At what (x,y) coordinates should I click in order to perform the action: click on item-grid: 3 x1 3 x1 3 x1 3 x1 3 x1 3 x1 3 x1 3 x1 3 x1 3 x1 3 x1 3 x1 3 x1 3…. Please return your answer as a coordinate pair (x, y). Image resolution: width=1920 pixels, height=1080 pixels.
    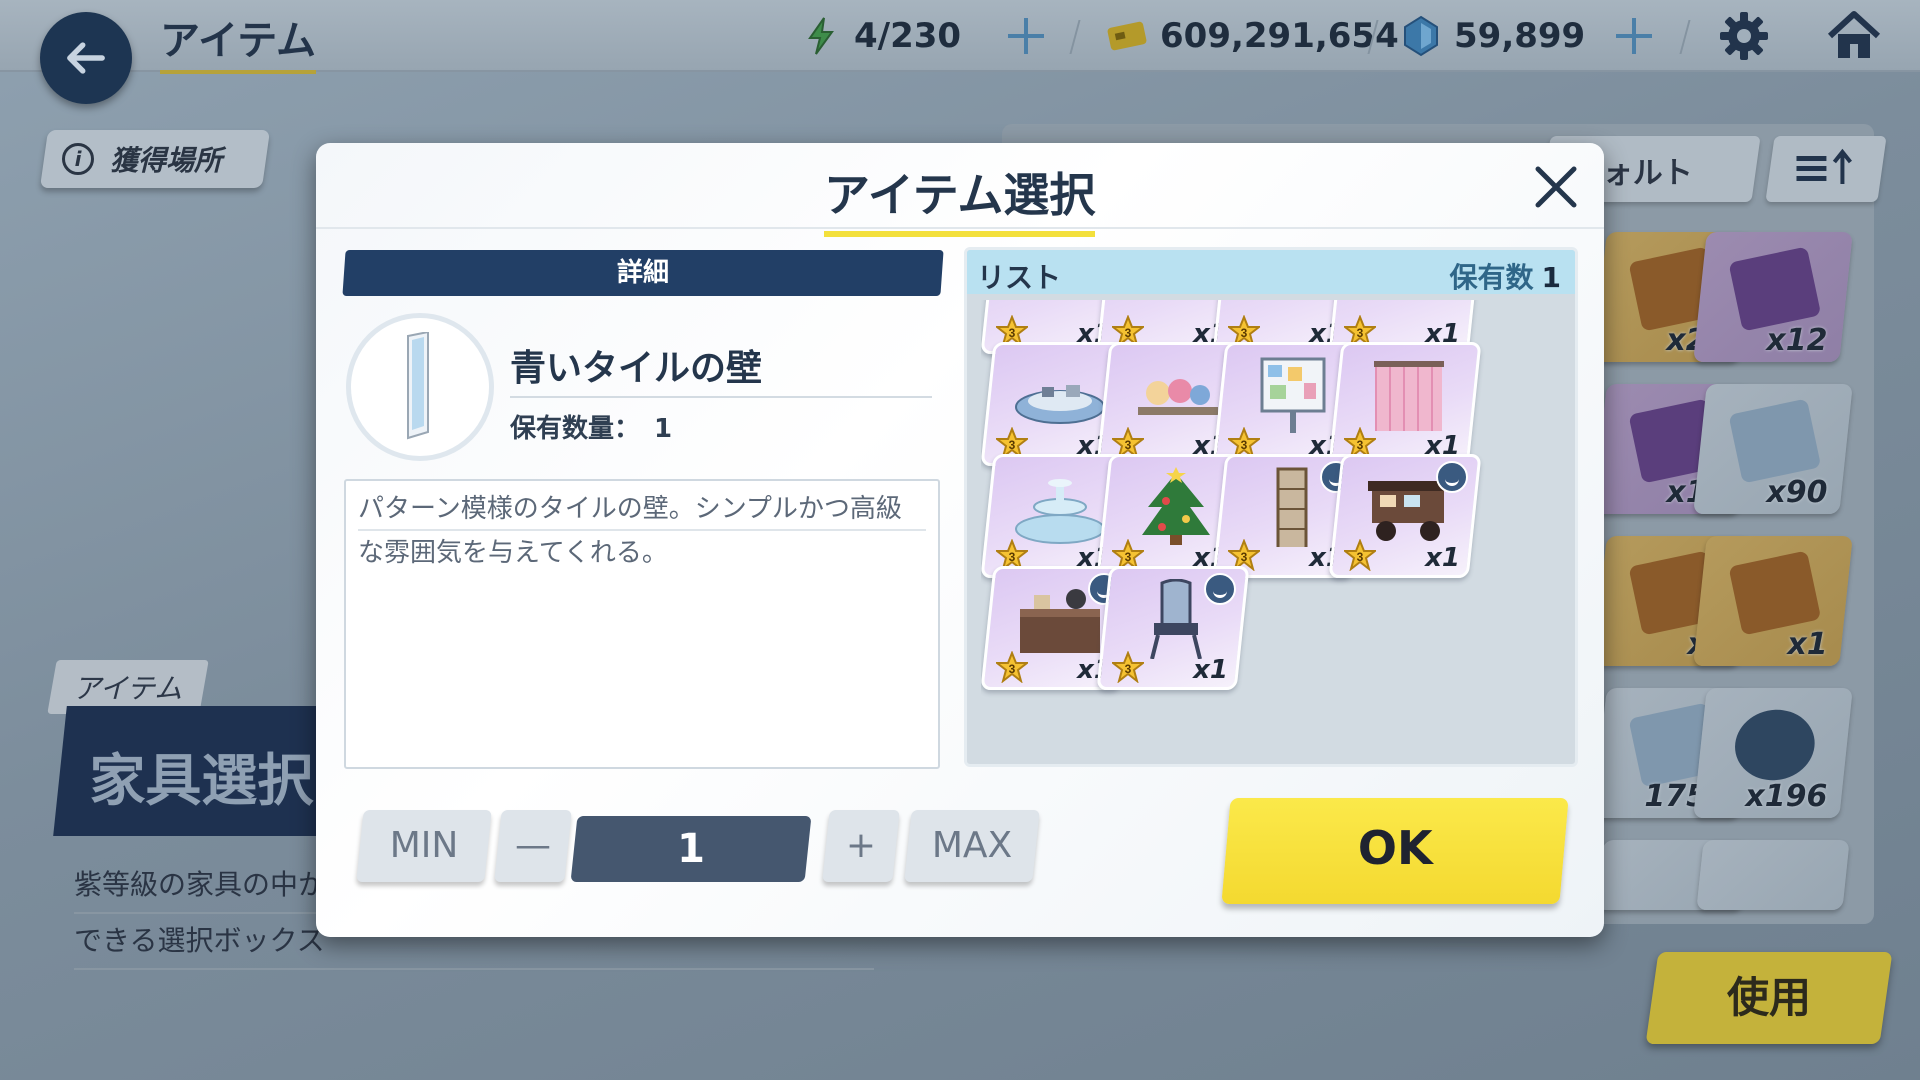
    Looking at the image, I should click on (1277, 530).